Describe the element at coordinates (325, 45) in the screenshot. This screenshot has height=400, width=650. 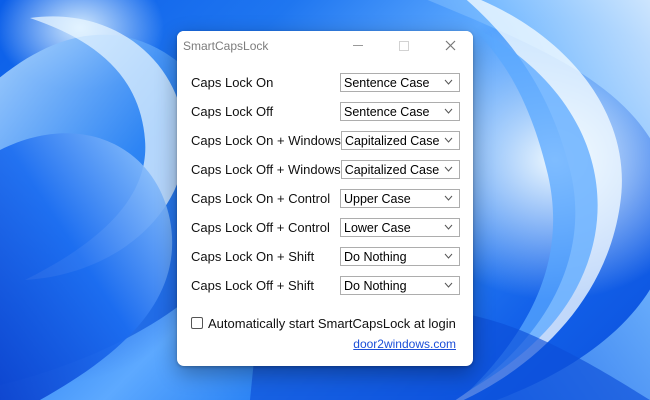
I see `title-bar: SmartCapsLock` at that location.